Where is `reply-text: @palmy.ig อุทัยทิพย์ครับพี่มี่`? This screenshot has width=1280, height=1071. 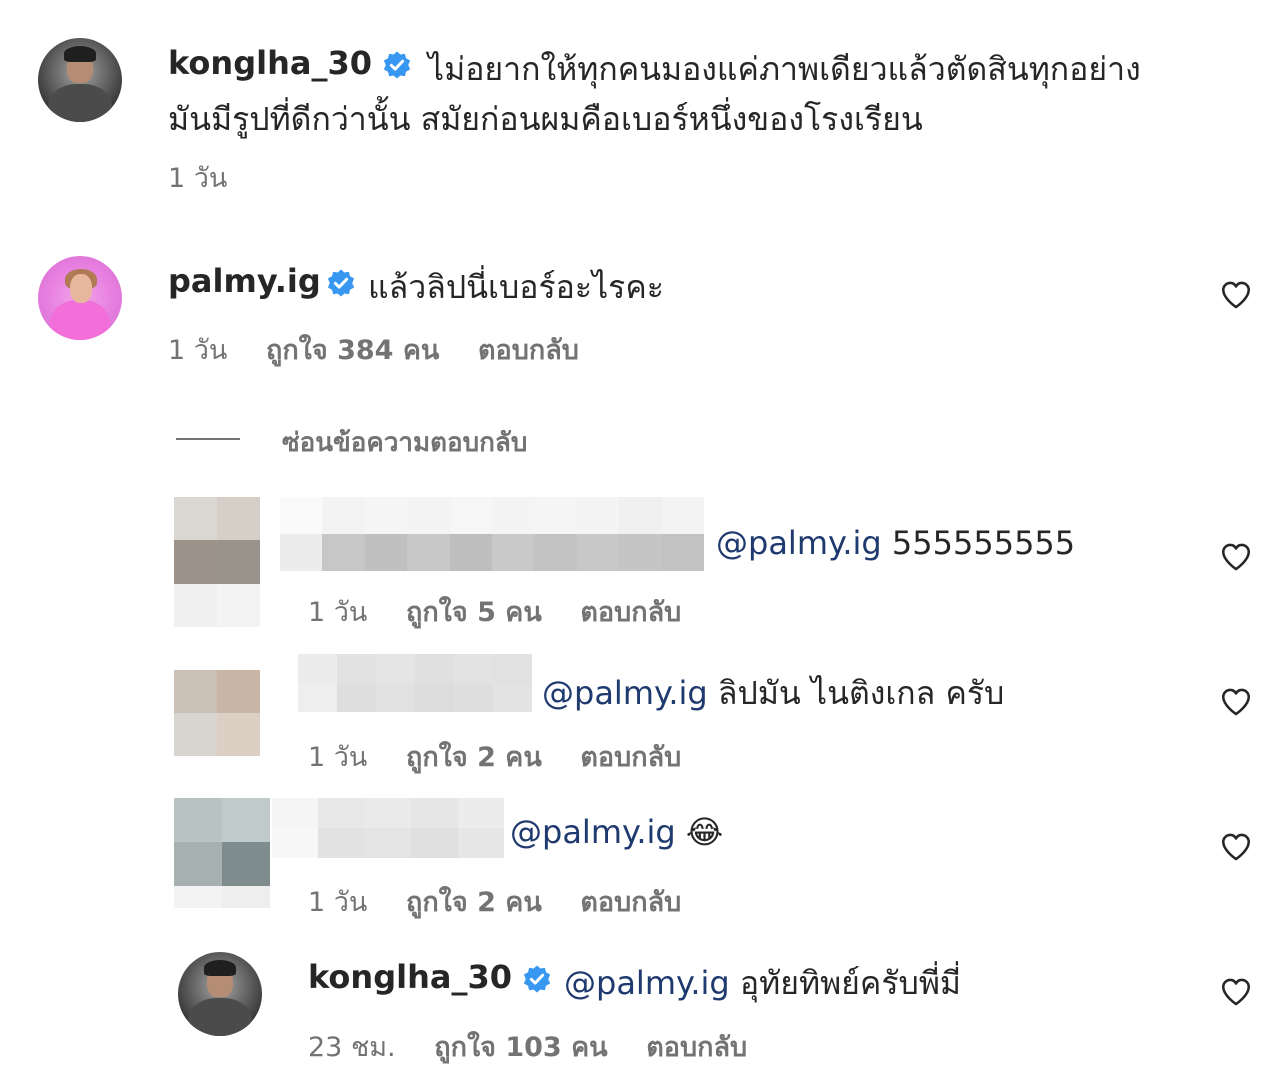
reply-text: @palmy.ig อุทัยทิพย์ครับพี่มี่ is located at coordinates (762, 983).